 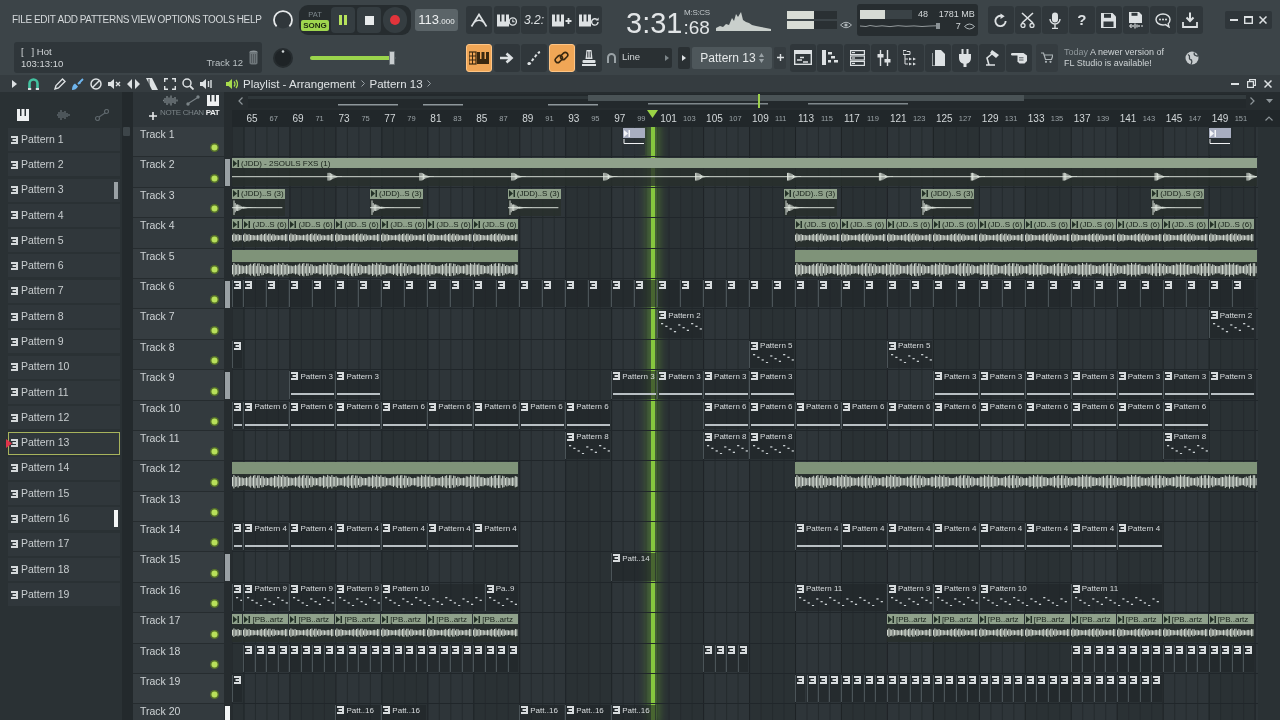 I want to click on pattern-item: Pattern 18, so click(x=64, y=570).